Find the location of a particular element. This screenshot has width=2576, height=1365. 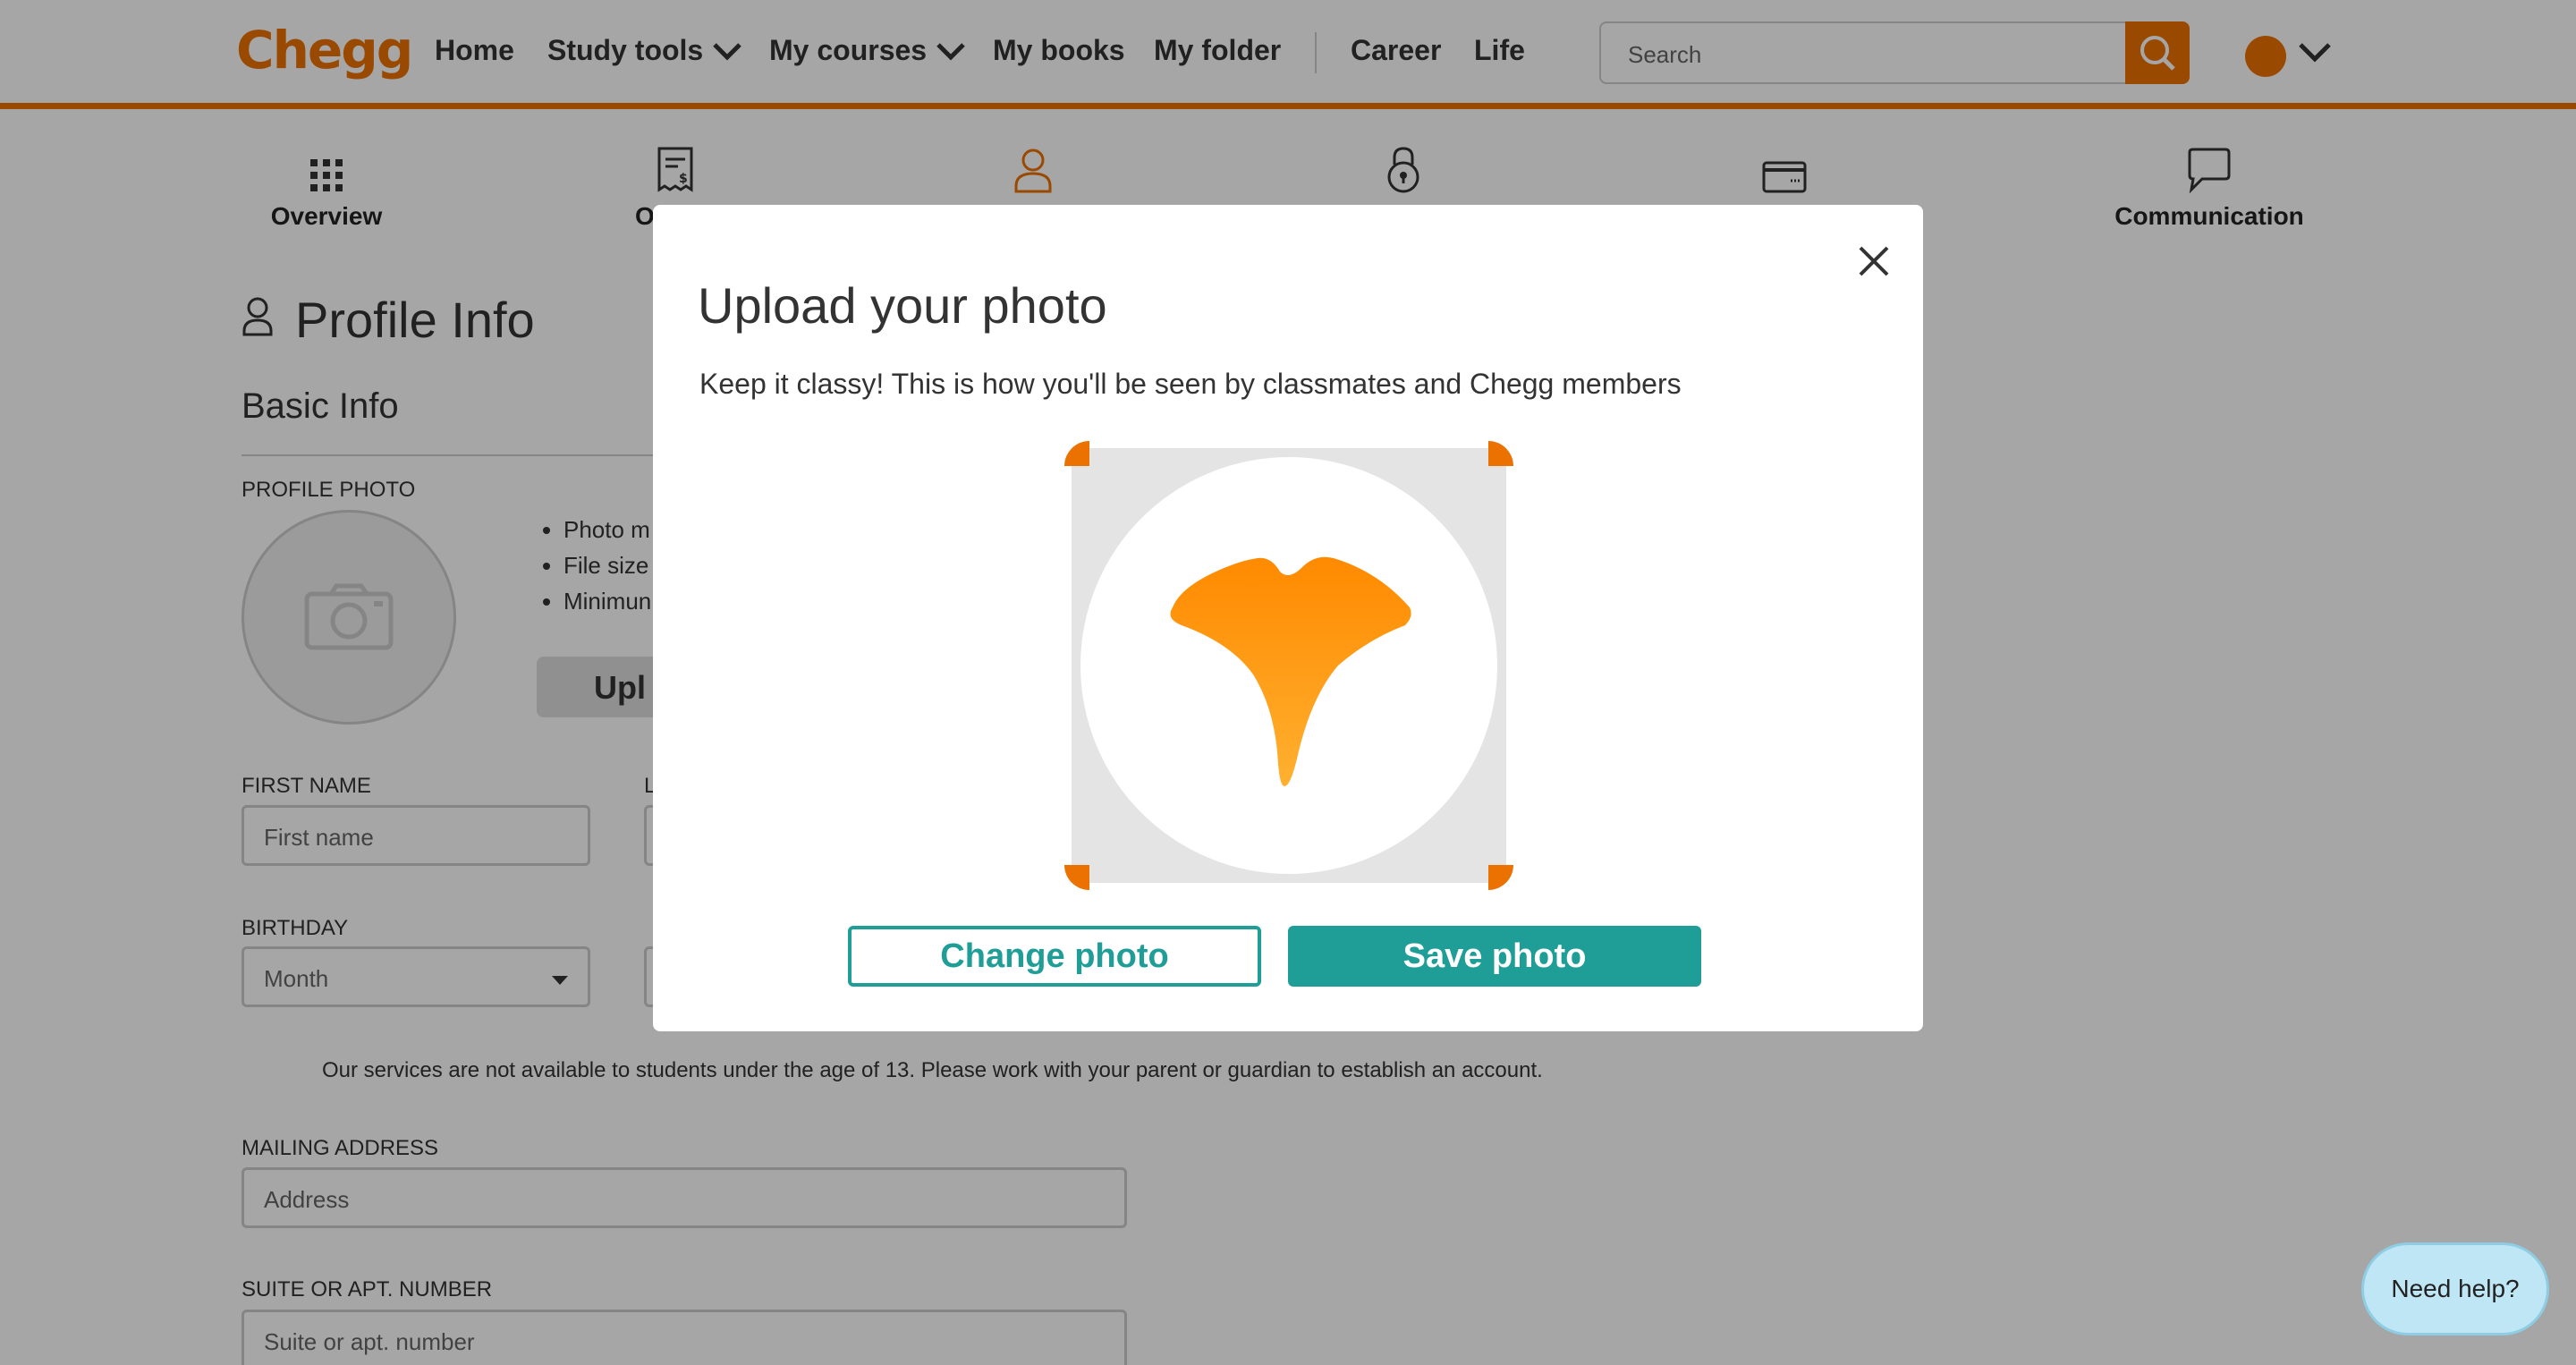

crop-handle-top-left is located at coordinates (1076, 453).